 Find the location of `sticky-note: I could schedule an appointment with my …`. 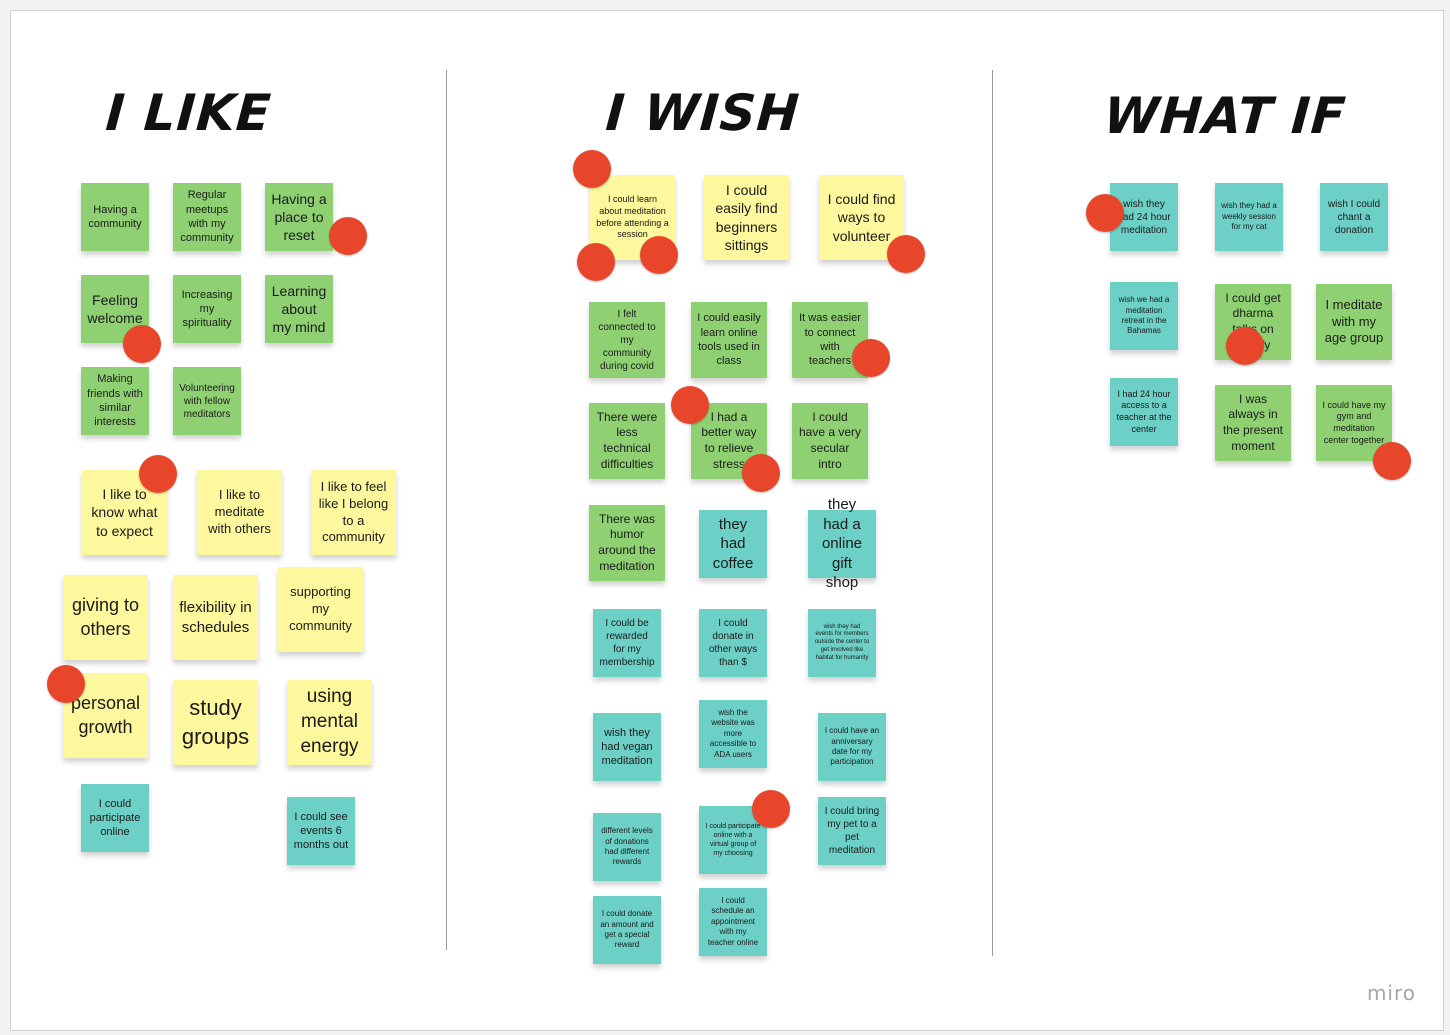

sticky-note: I could schedule an appointment with my … is located at coordinates (733, 922).